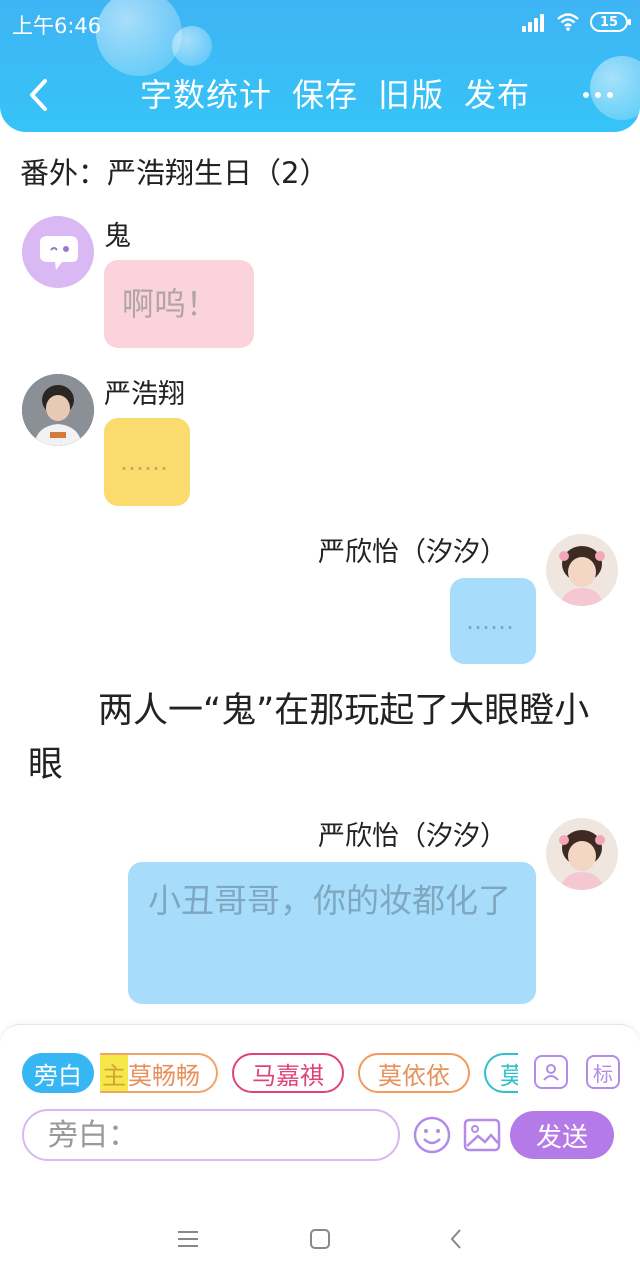  I want to click on message-bubble: 啊呜！, so click(179, 304).